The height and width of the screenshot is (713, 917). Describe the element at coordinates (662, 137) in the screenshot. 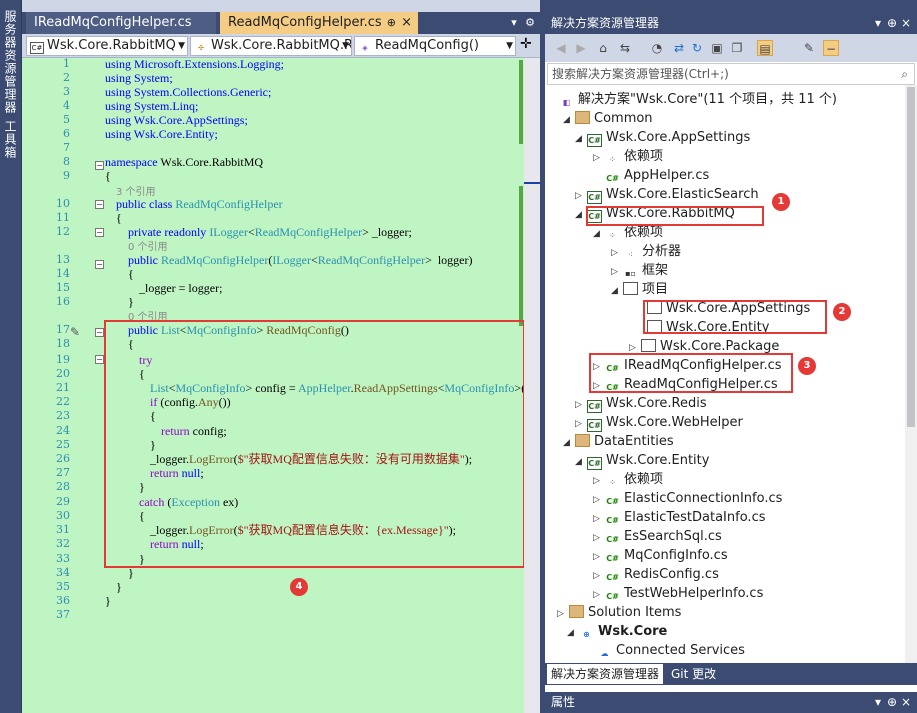

I see `tree-item-project: ◢ C# Wsk.Core.AppSettings` at that location.